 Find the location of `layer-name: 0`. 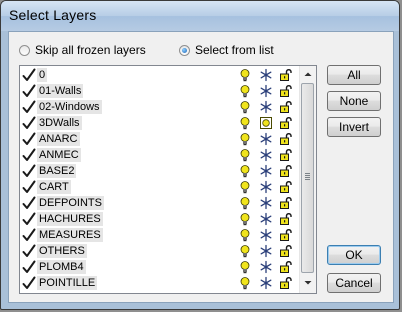

layer-name: 0 is located at coordinates (42, 75).